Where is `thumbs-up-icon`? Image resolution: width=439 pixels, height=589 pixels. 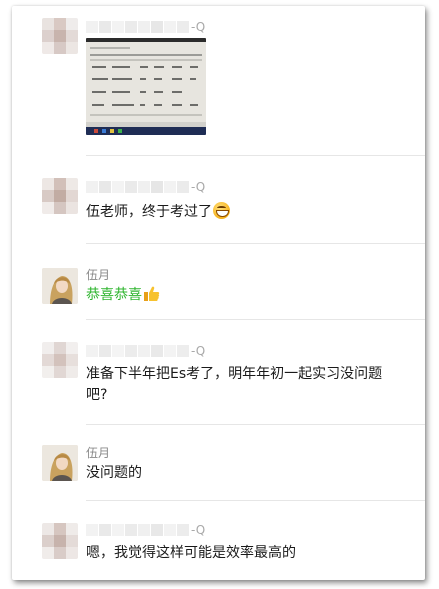 thumbs-up-icon is located at coordinates (152, 293).